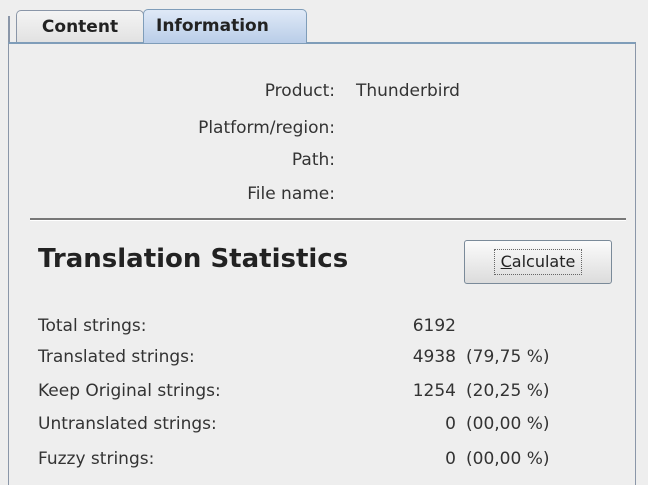 The width and height of the screenshot is (648, 485). I want to click on path-label: Path:, so click(313, 160).